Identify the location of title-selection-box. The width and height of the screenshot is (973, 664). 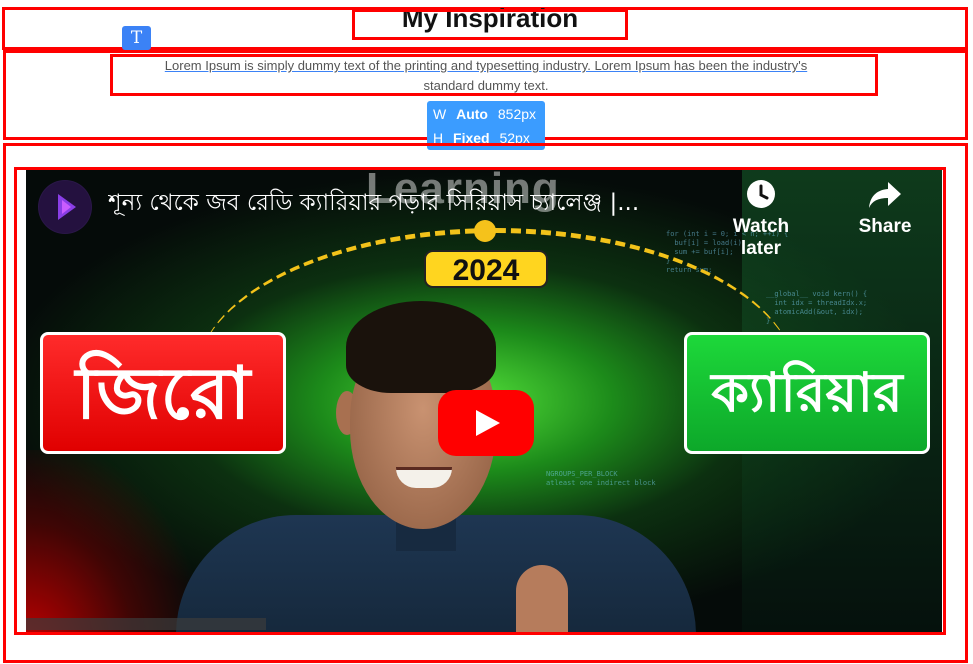
(490, 24).